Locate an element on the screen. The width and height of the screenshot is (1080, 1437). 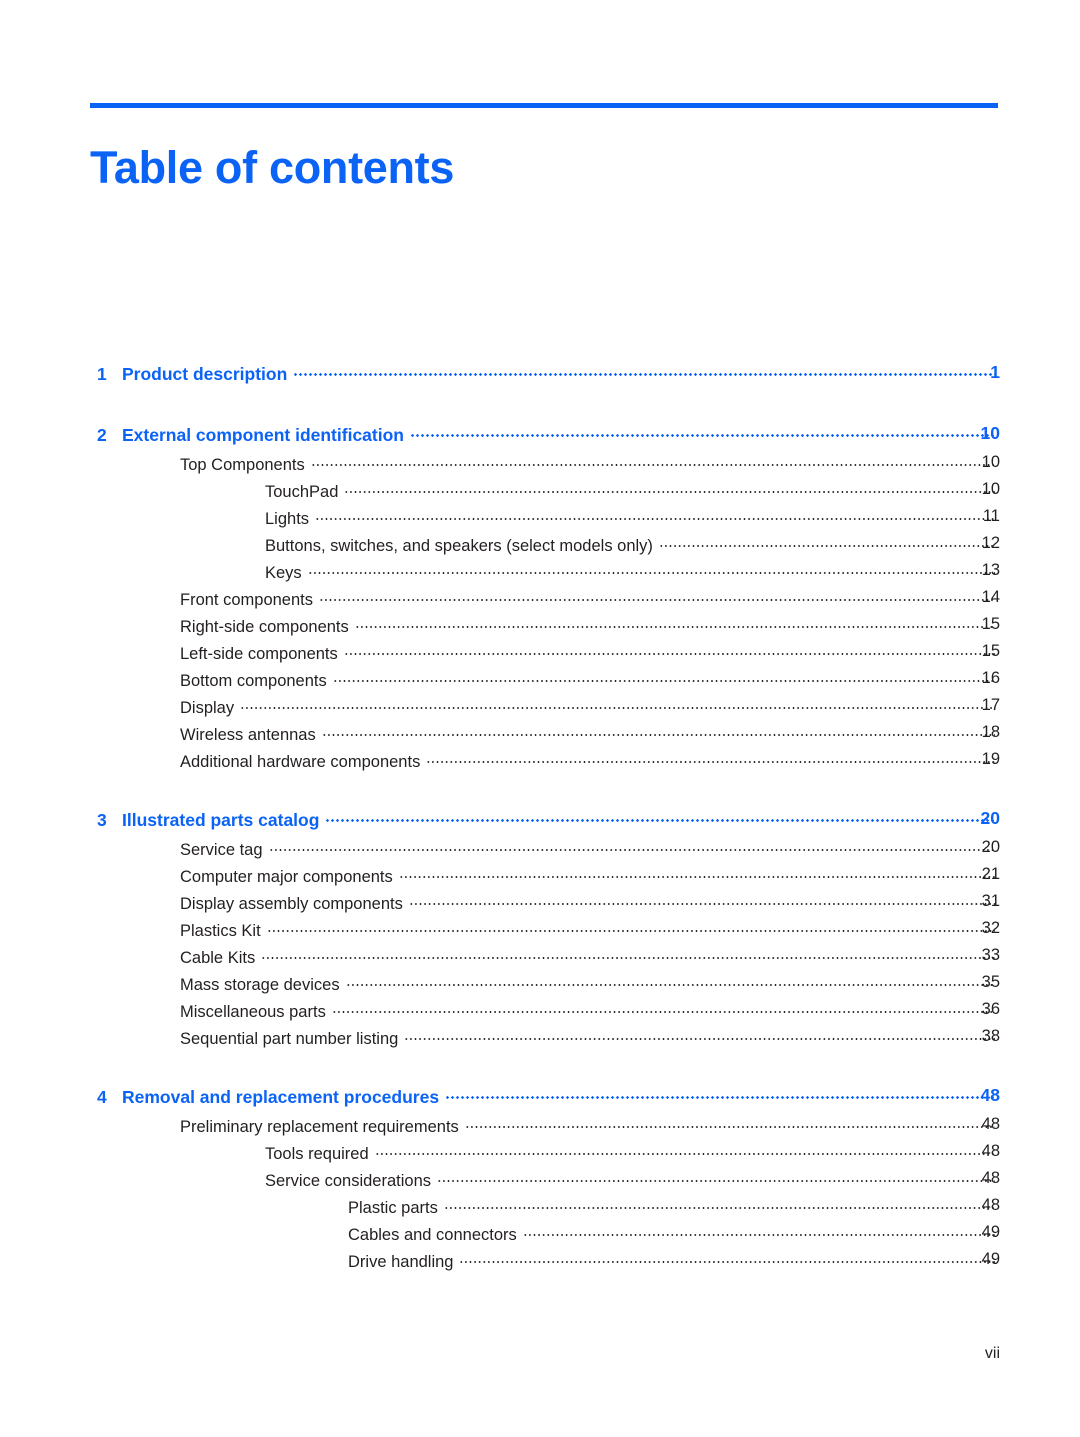
toc-entry-label: External component identification is located at coordinates (263, 434).